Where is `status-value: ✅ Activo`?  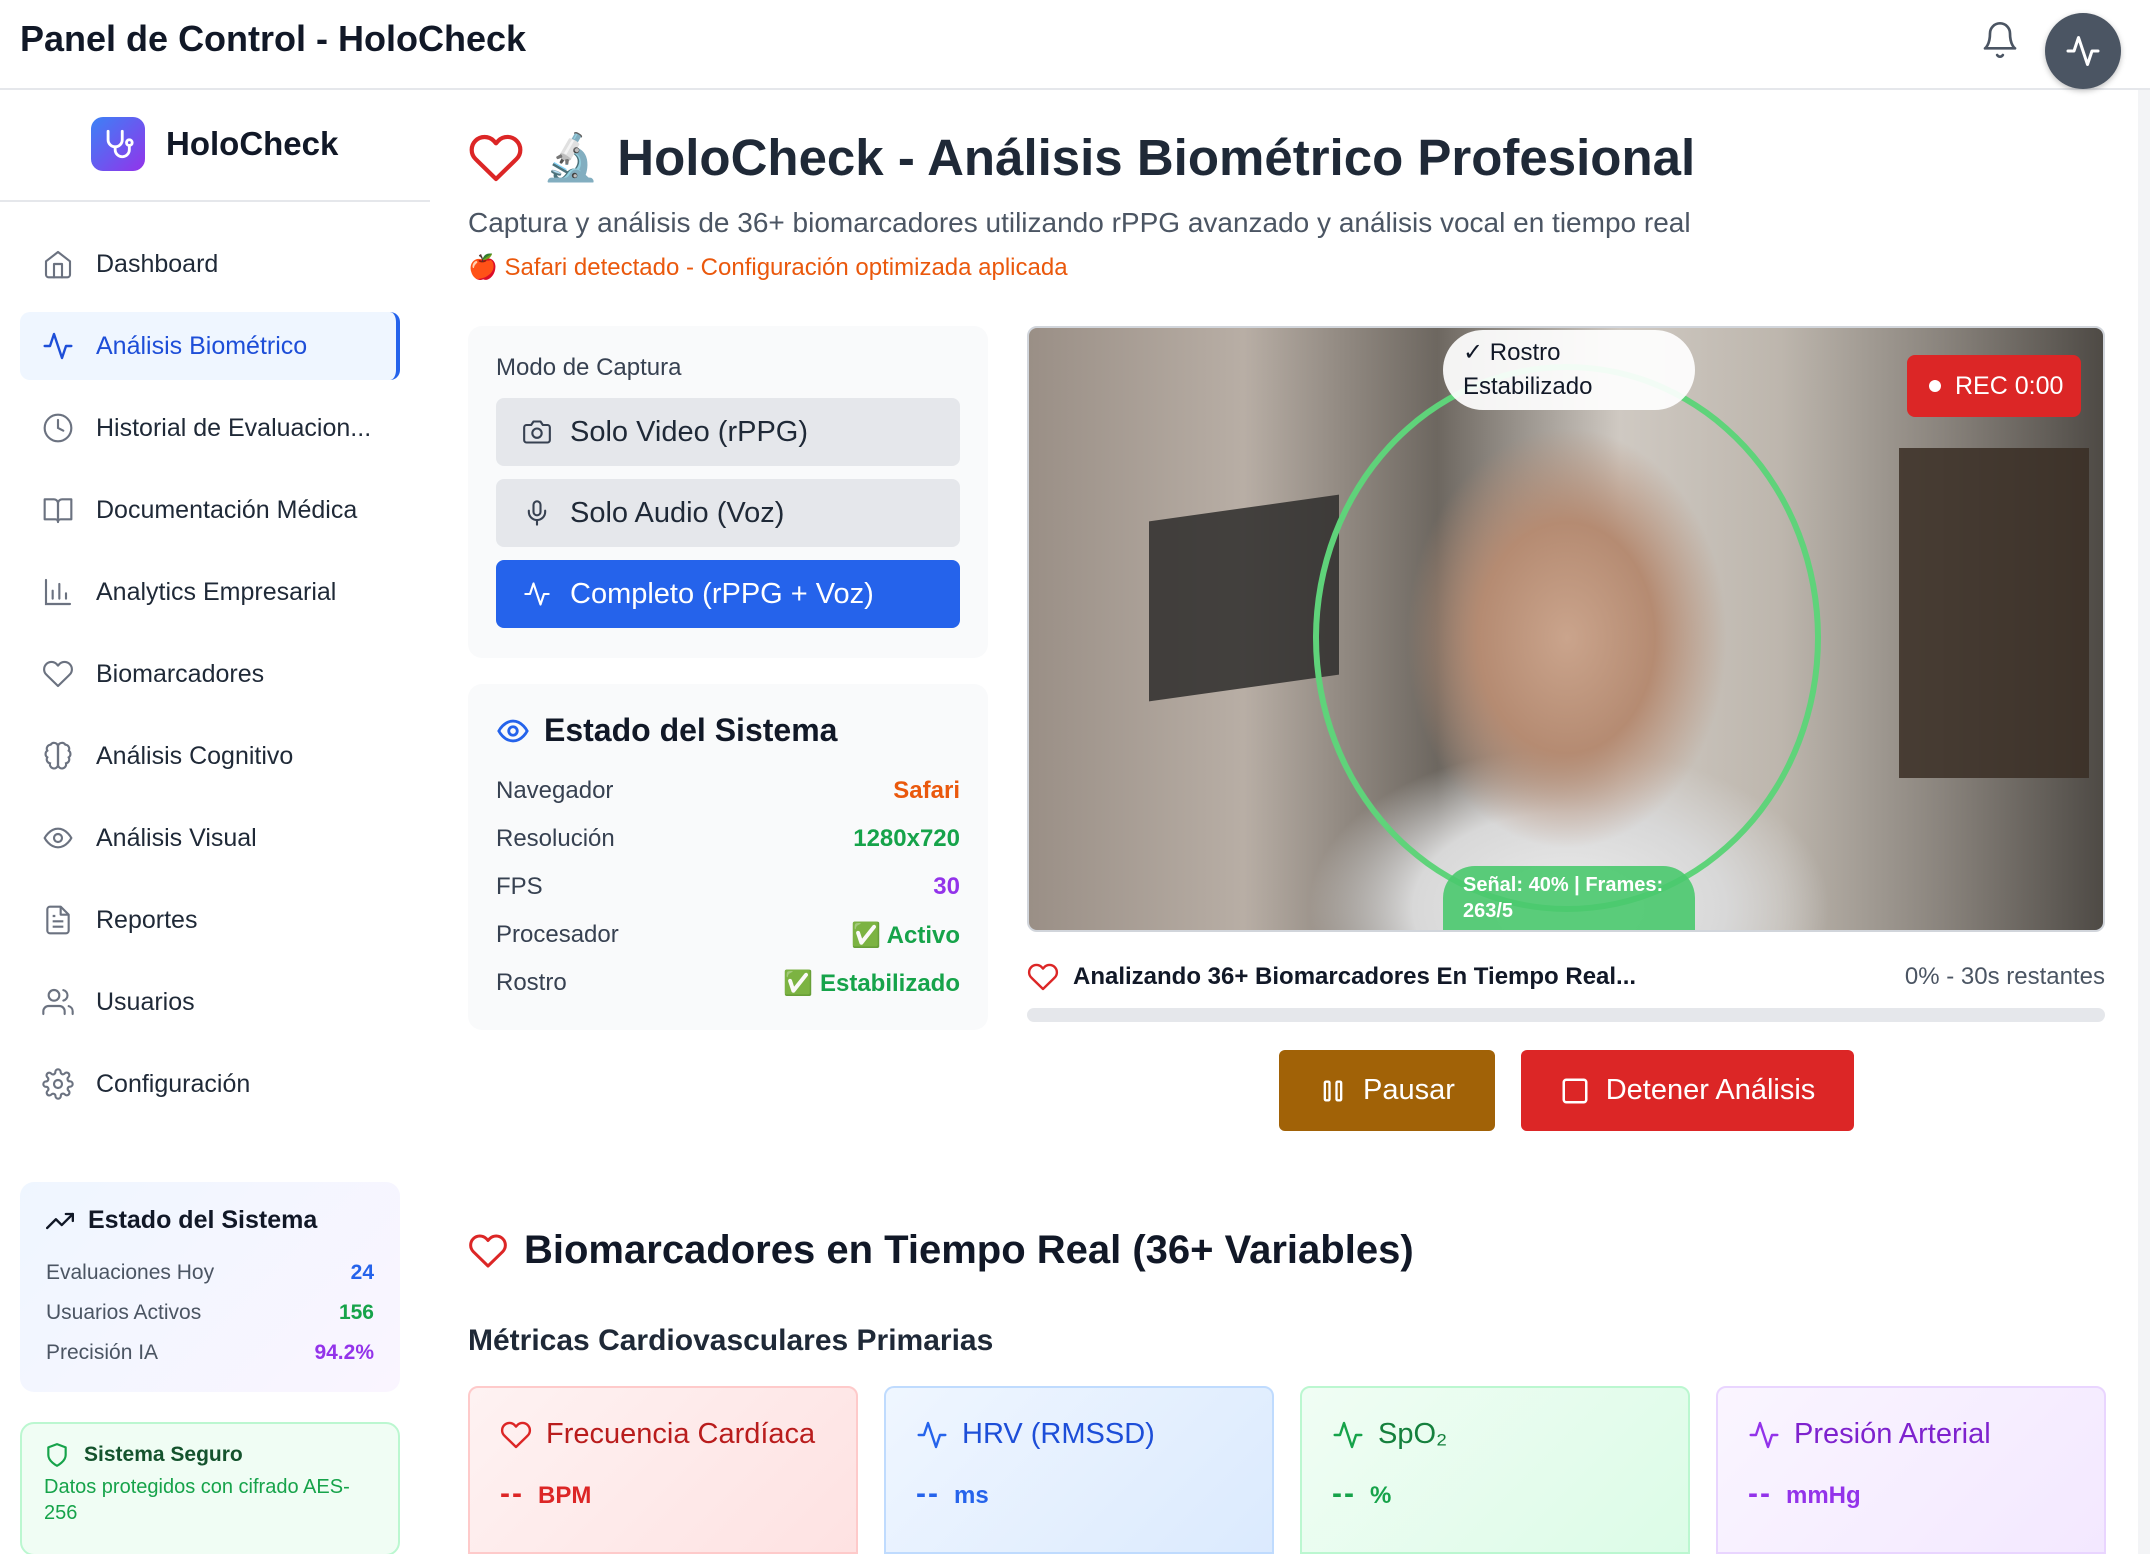 status-value: ✅ Activo is located at coordinates (905, 935).